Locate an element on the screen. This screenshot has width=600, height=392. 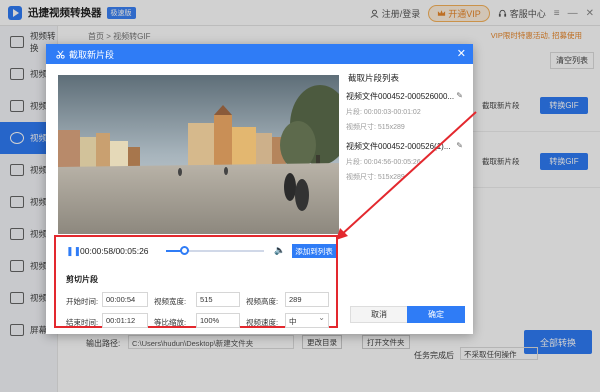
dialog-header: 截取新片段 is located at coordinates (259, 54).